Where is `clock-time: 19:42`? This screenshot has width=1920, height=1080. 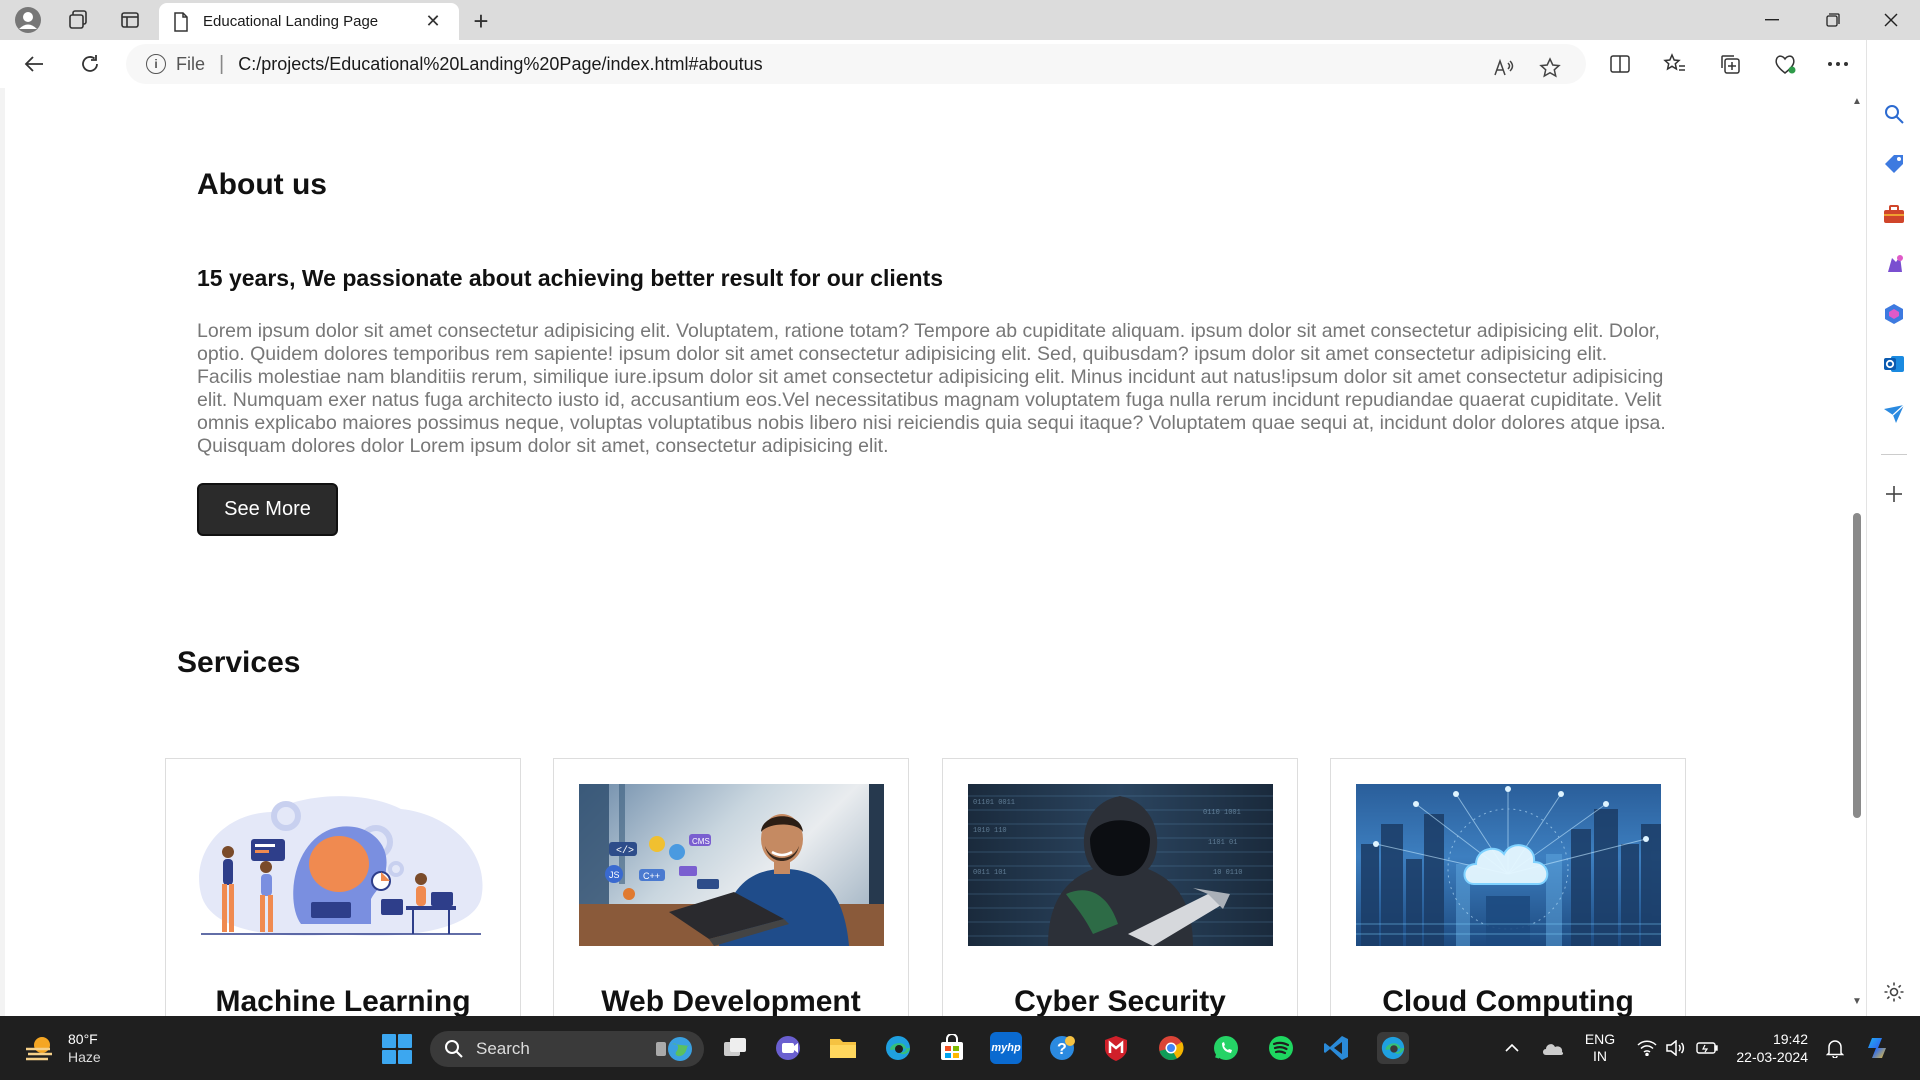
clock-time: 19:42 is located at coordinates (1790, 1039).